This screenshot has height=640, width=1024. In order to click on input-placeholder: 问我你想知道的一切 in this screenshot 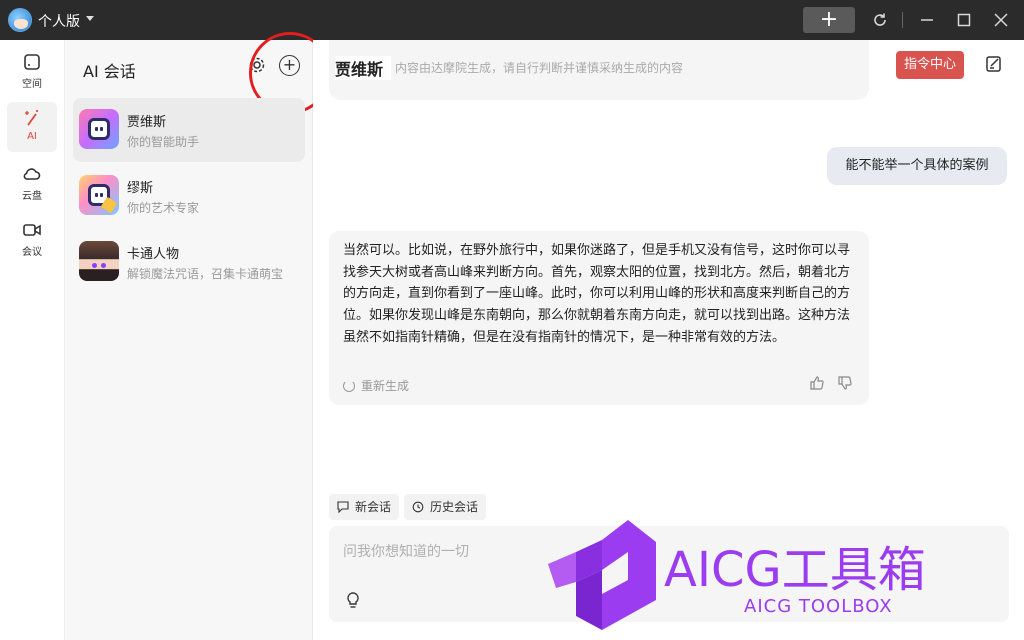, I will do `click(406, 552)`.